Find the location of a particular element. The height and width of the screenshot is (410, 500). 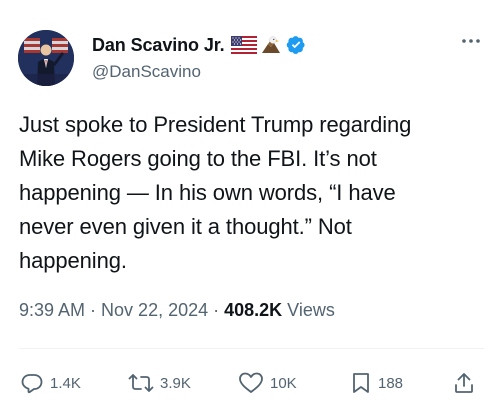

share-icon is located at coordinates (464, 383).